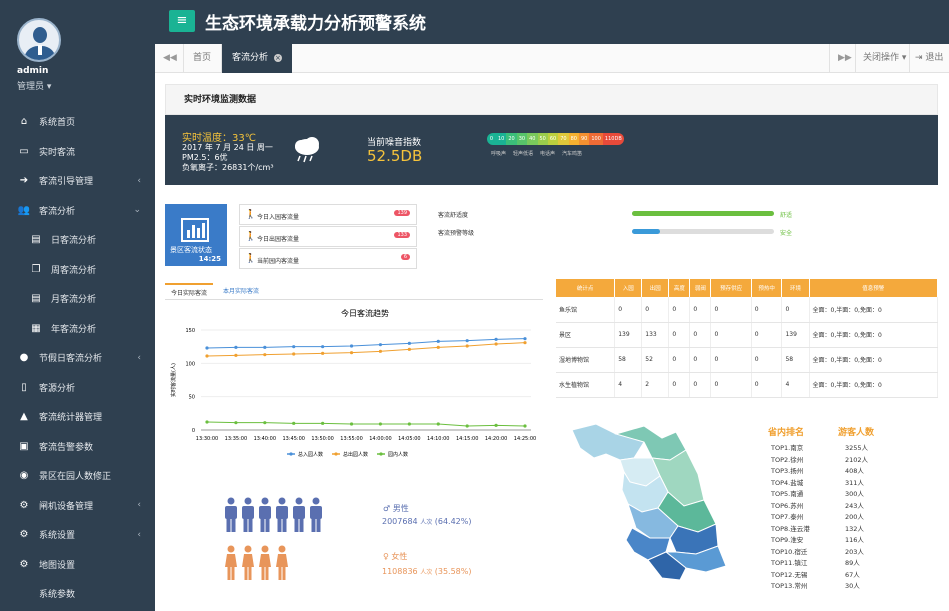 This screenshot has height=611, width=949. Describe the element at coordinates (190, 331) in the screenshot. I see `y-tick-label: 150` at that location.